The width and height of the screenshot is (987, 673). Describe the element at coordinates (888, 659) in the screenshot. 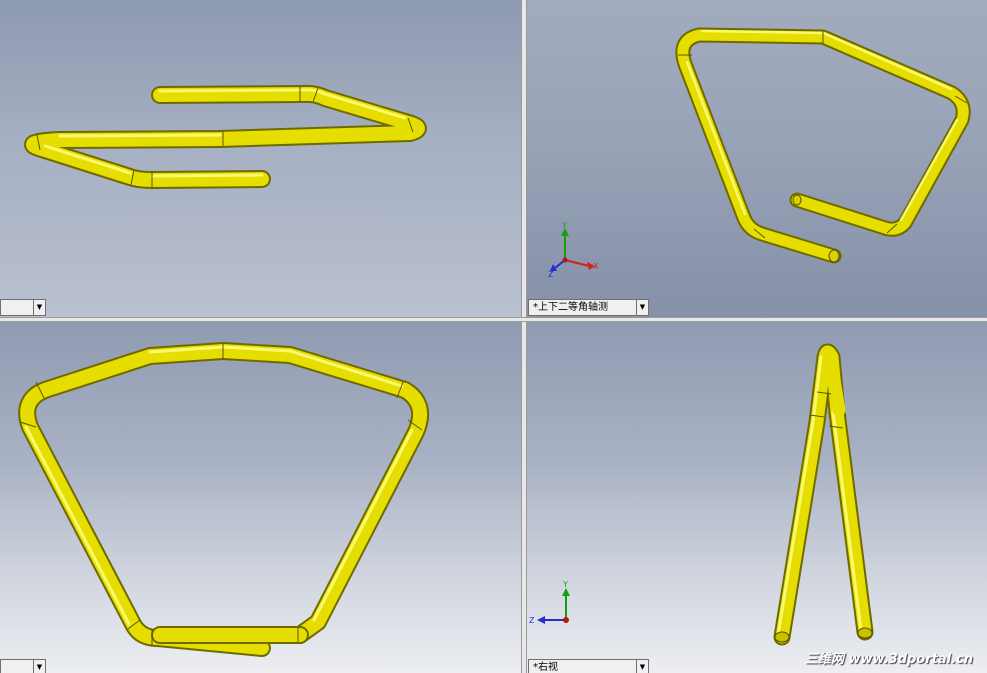

I see `watermark: 三维网 www.3dportal.cn` at that location.